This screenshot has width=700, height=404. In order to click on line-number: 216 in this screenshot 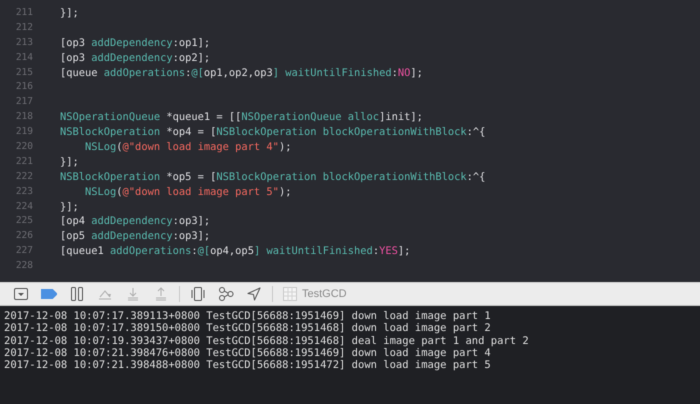, I will do `click(23, 87)`.